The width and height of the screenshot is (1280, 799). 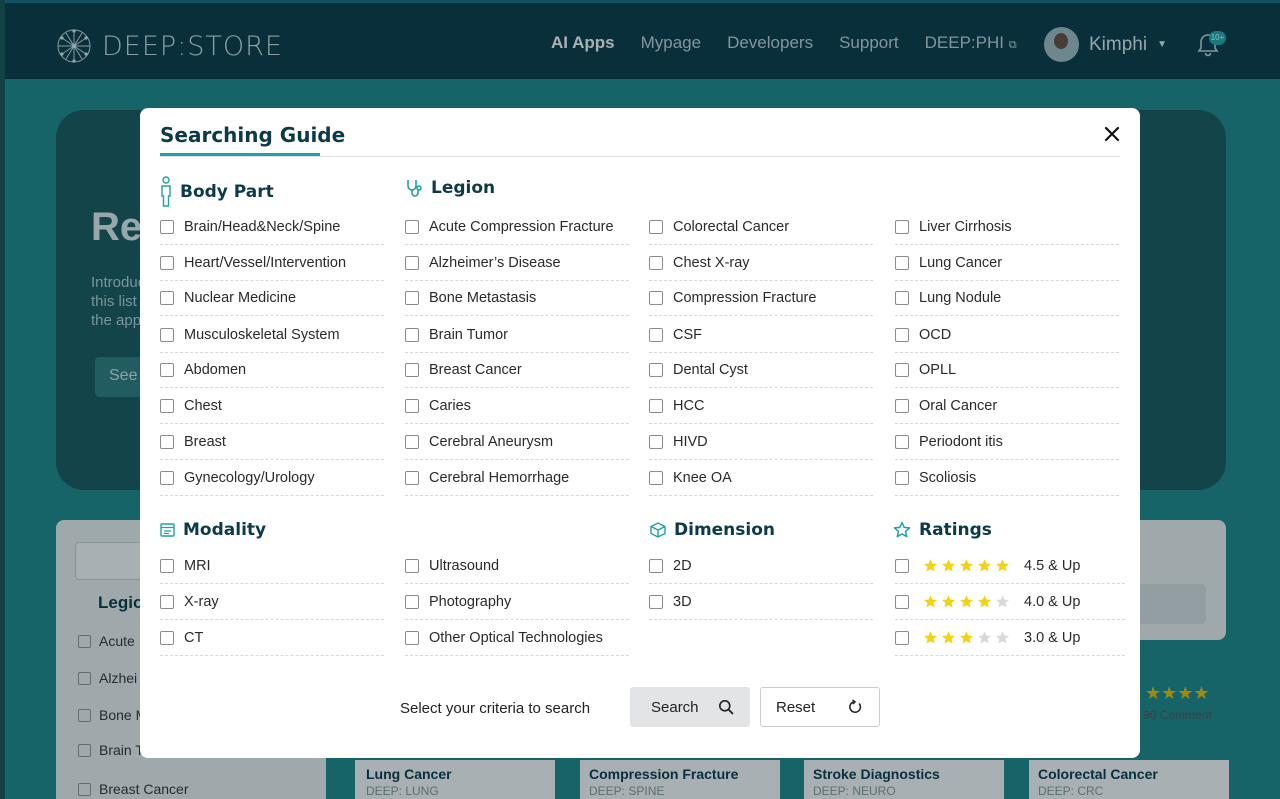 I want to click on modality-option: MRI, so click(x=272, y=566).